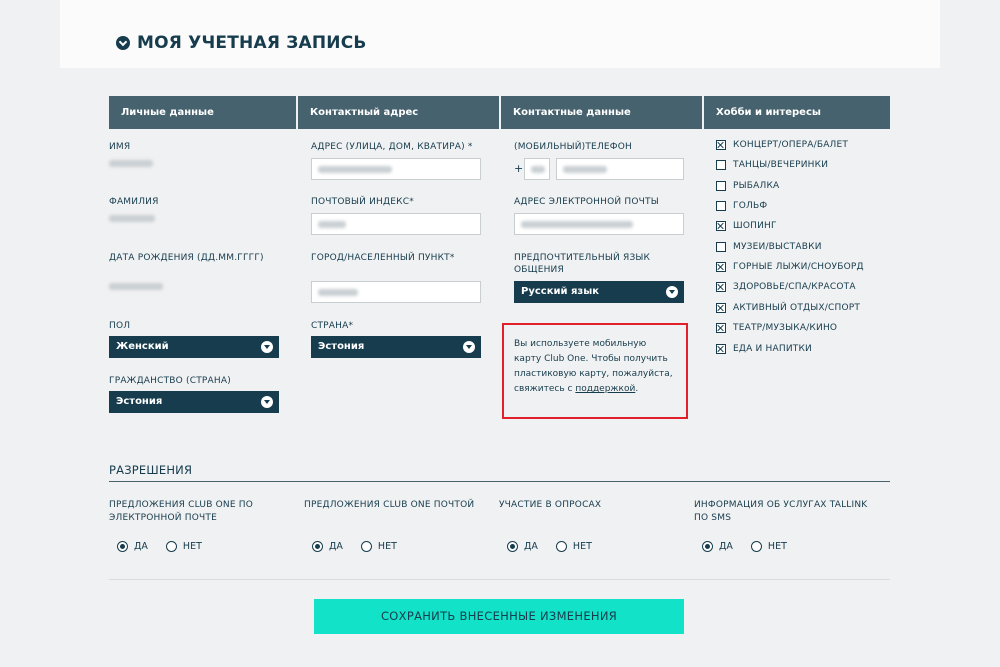  What do you see at coordinates (781, 165) in the screenshot?
I see `hobby-label: ТАНЦЫ/ВЕЧЕРИНКИ` at bounding box center [781, 165].